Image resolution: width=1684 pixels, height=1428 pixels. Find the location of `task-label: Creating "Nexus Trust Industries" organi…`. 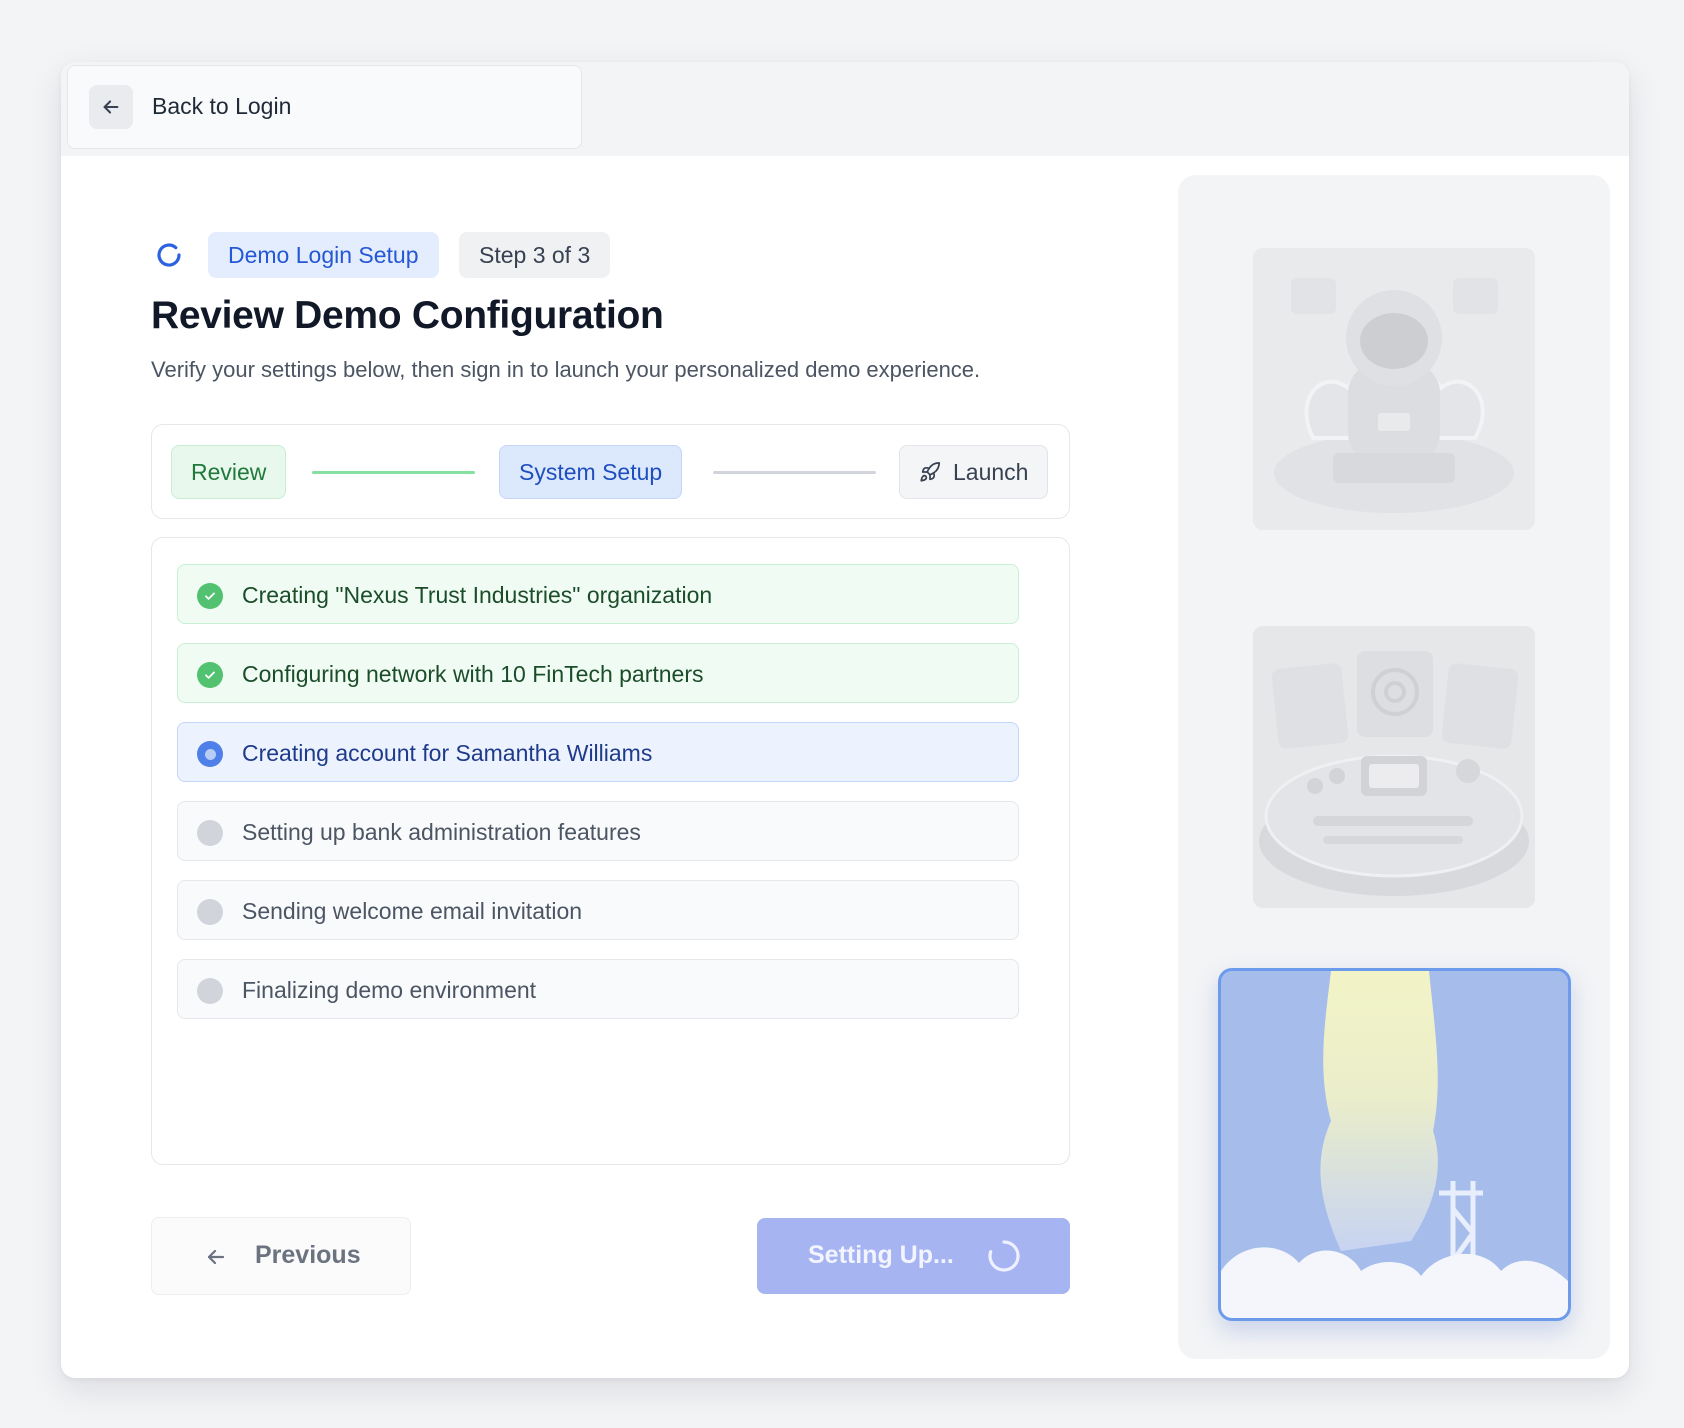

task-label: Creating "Nexus Trust Industries" organi… is located at coordinates (477, 595).